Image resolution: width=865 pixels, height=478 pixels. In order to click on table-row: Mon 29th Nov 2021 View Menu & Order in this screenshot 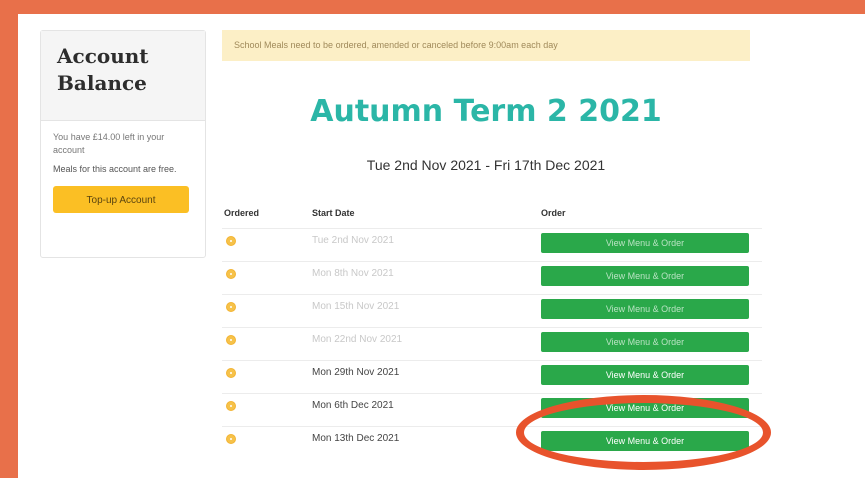, I will do `click(492, 376)`.